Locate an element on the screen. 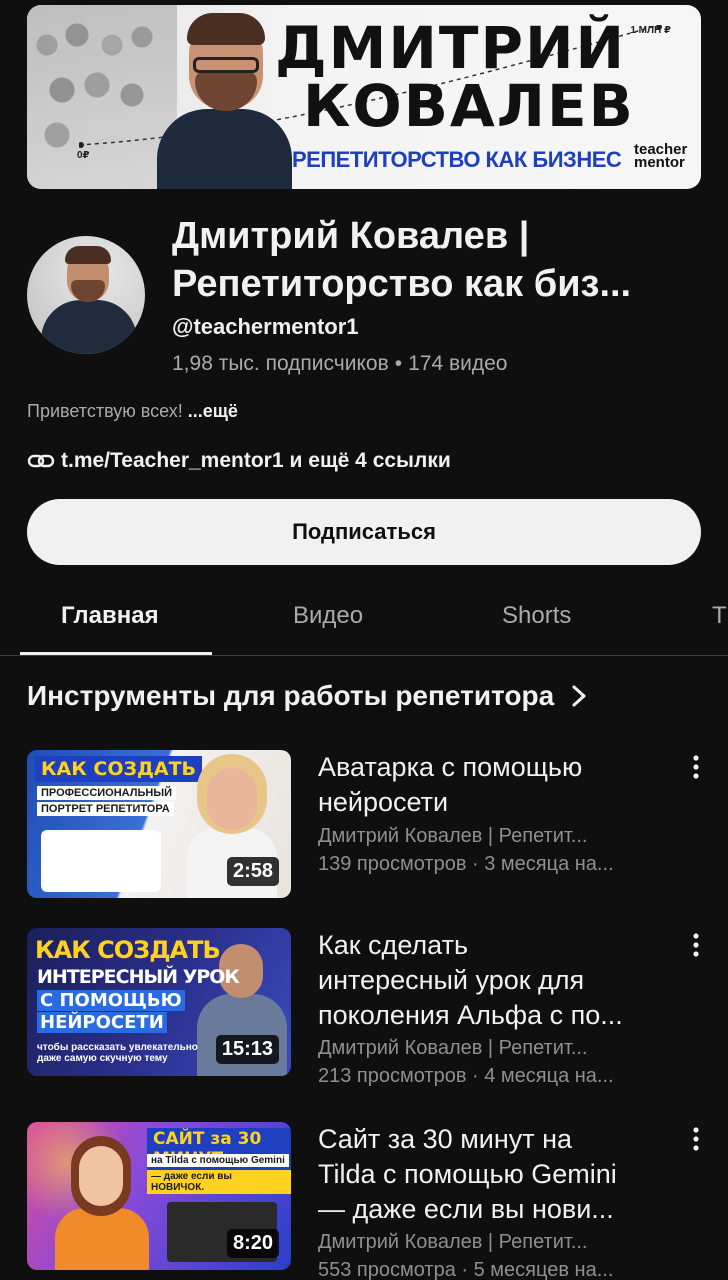 This screenshot has width=728, height=1280. video-duration: 15:13 is located at coordinates (247, 1049).